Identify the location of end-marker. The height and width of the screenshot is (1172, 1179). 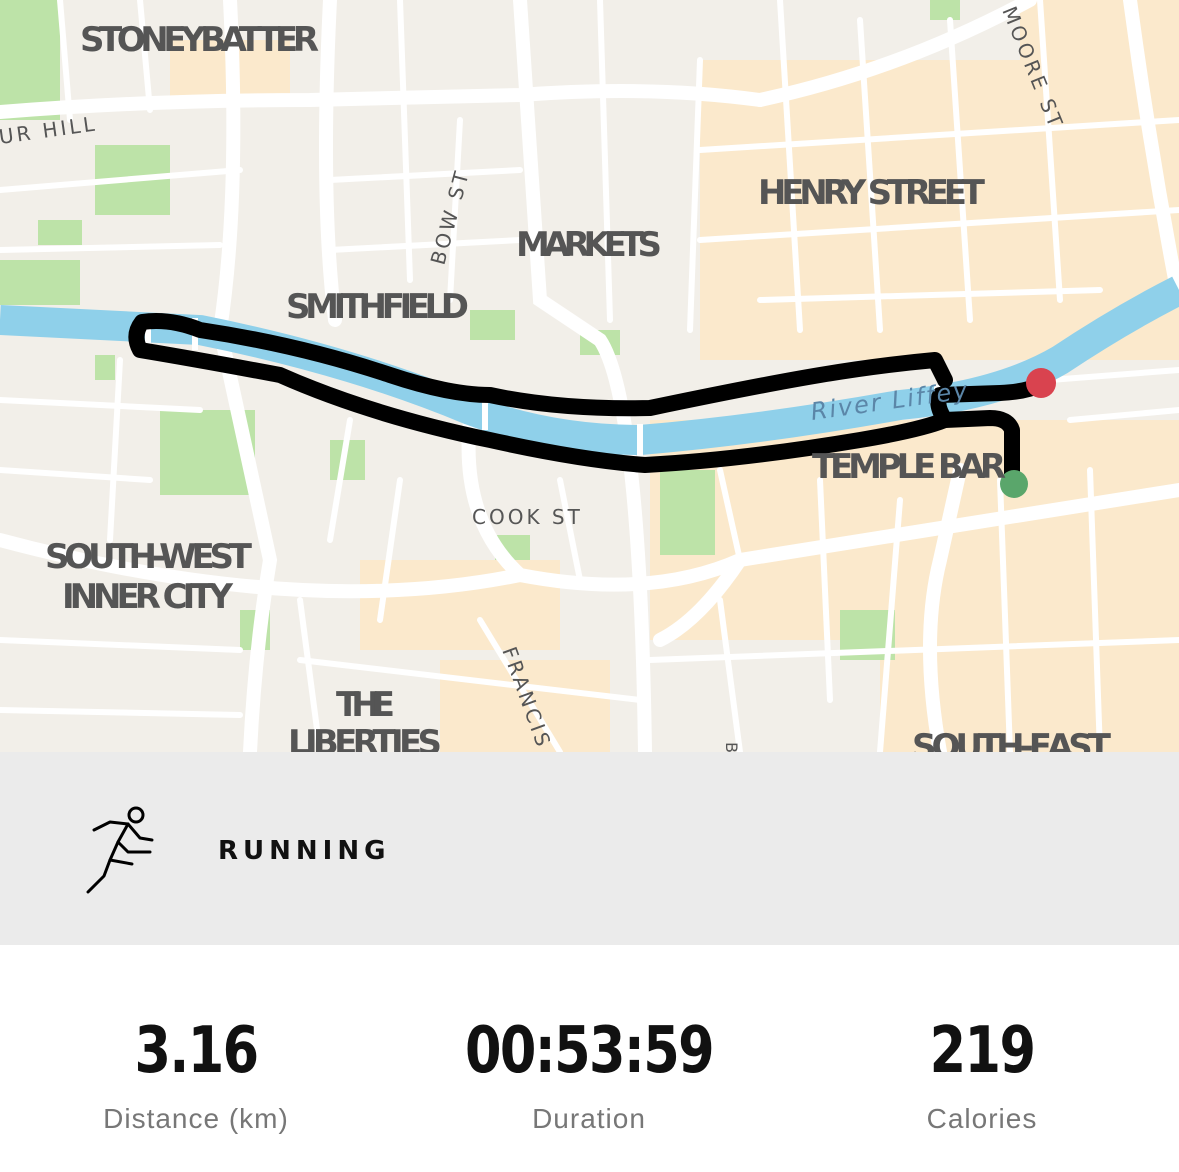
(1041, 383).